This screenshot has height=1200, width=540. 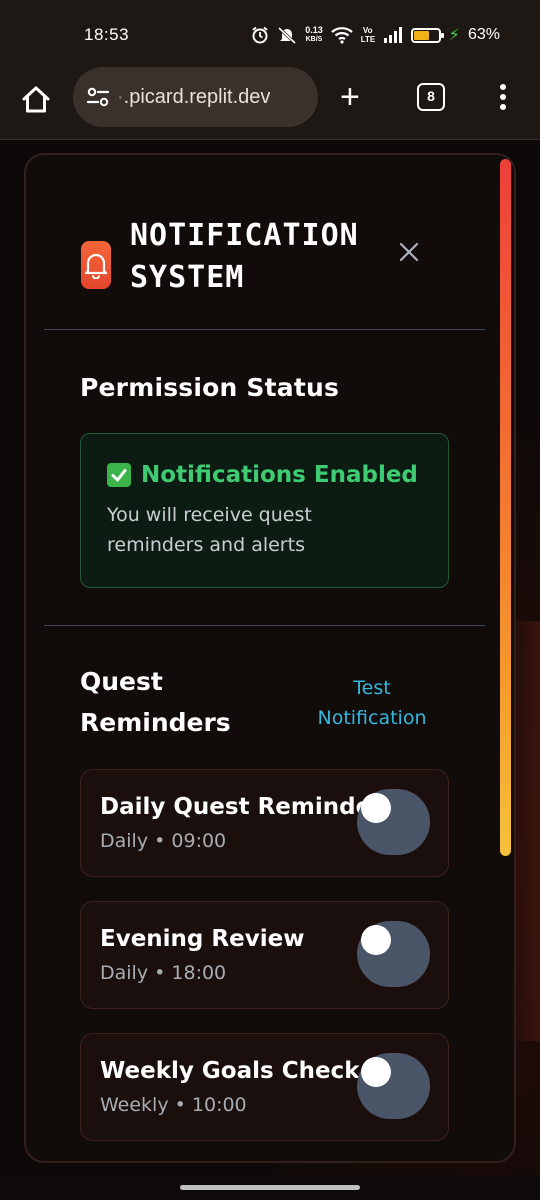 I want to click on test-notification-button: Test Notification, so click(x=372, y=703).